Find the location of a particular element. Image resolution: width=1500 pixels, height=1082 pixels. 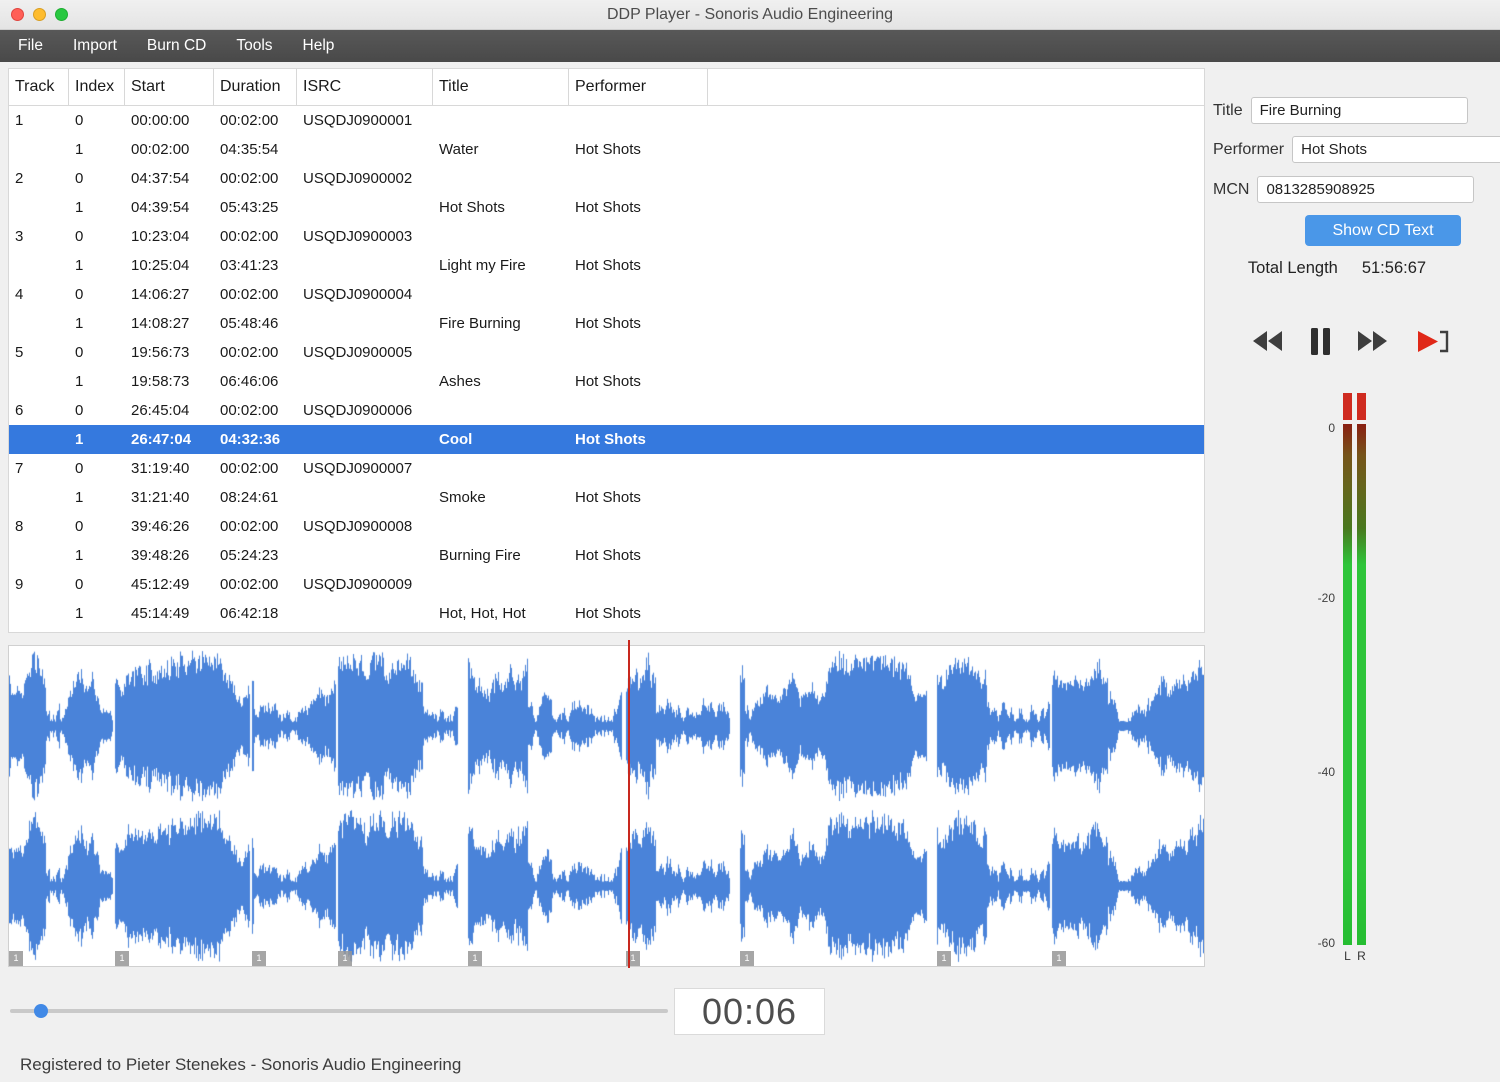

cell-index: 1 is located at coordinates (79, 381).